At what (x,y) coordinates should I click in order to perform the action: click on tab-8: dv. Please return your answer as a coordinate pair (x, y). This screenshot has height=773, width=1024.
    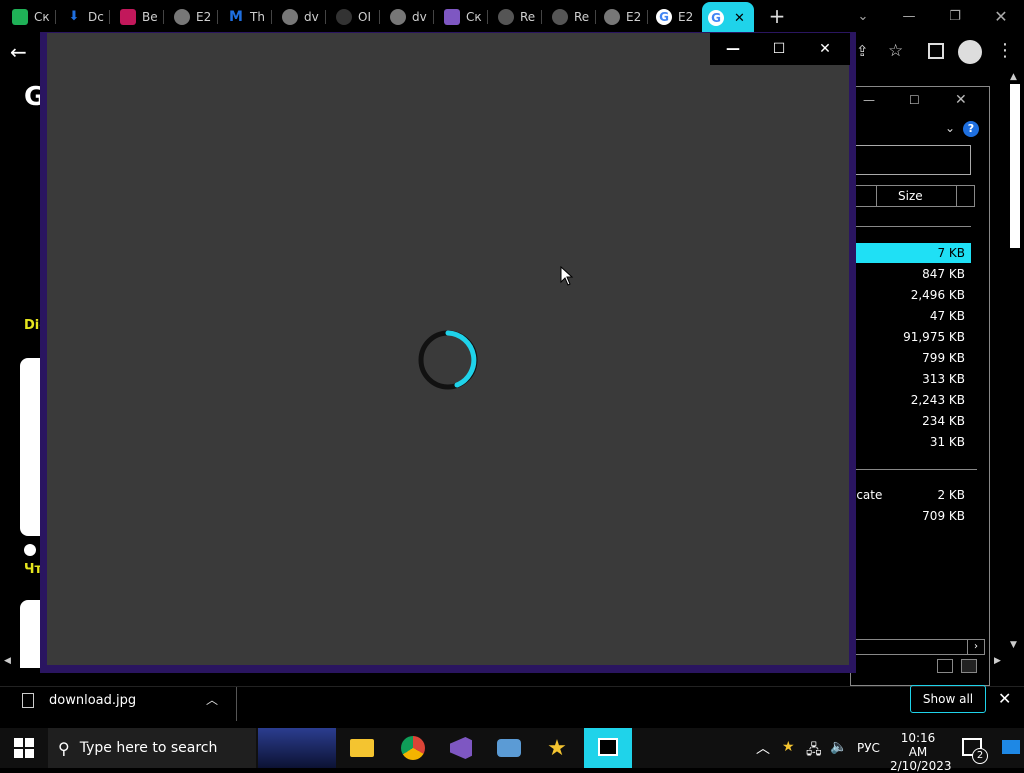
    Looking at the image, I should click on (412, 17).